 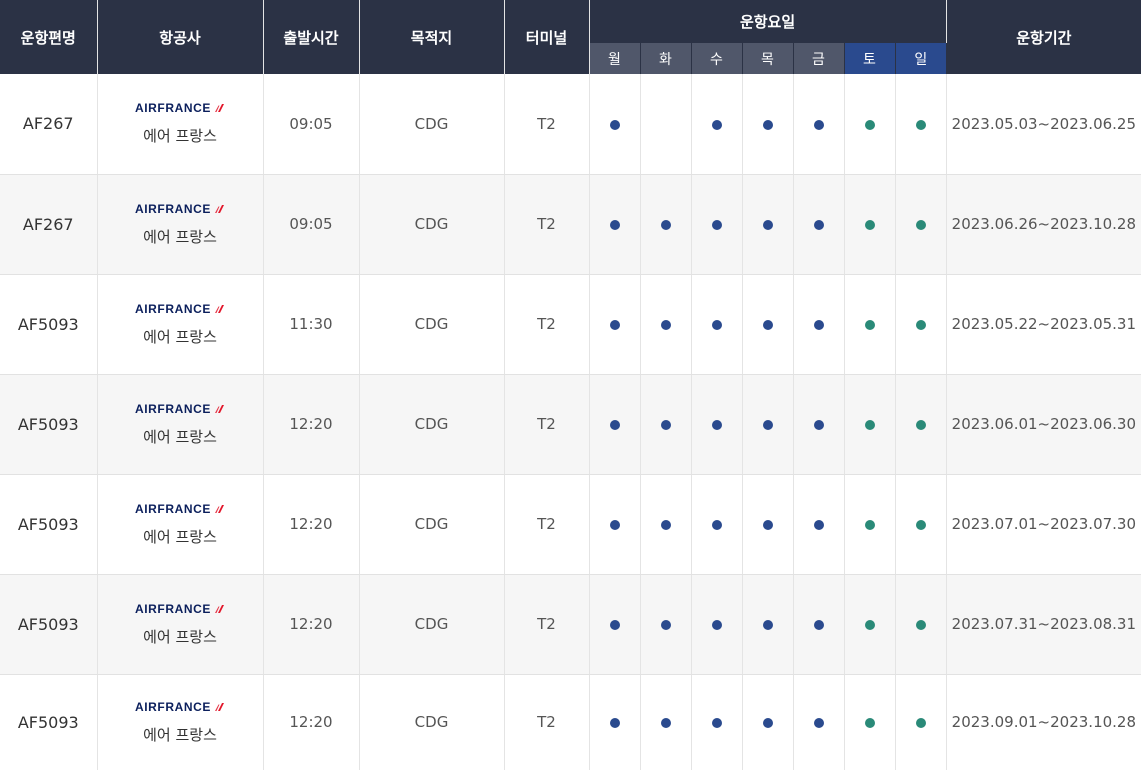 What do you see at coordinates (768, 58) in the screenshot?
I see `header-day-thu: 목` at bounding box center [768, 58].